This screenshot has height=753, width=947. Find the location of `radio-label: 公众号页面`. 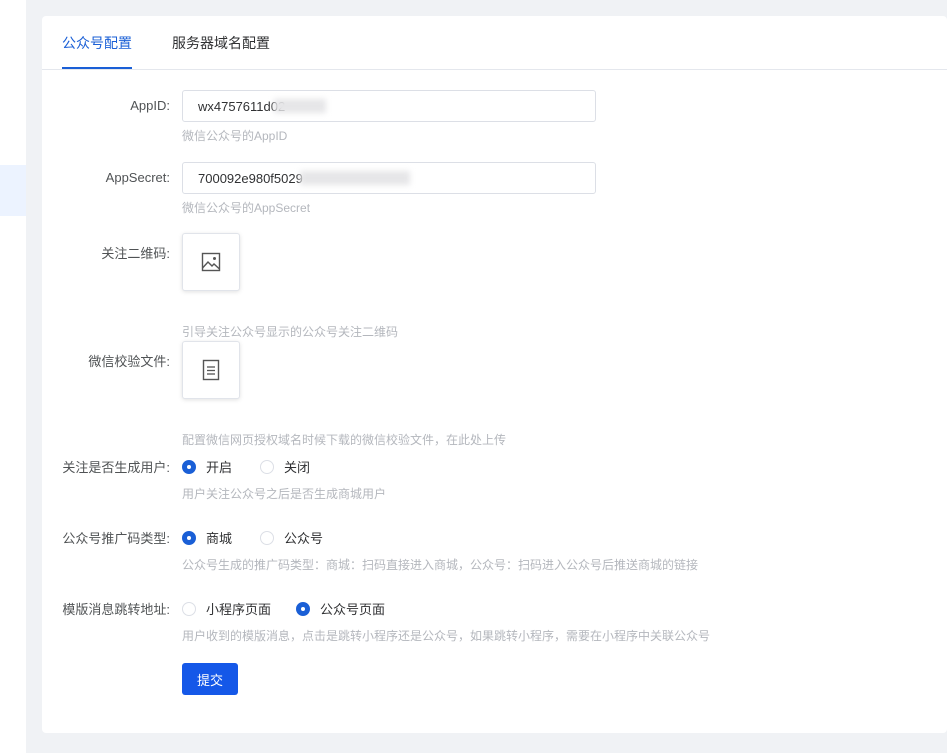

radio-label: 公众号页面 is located at coordinates (353, 609).